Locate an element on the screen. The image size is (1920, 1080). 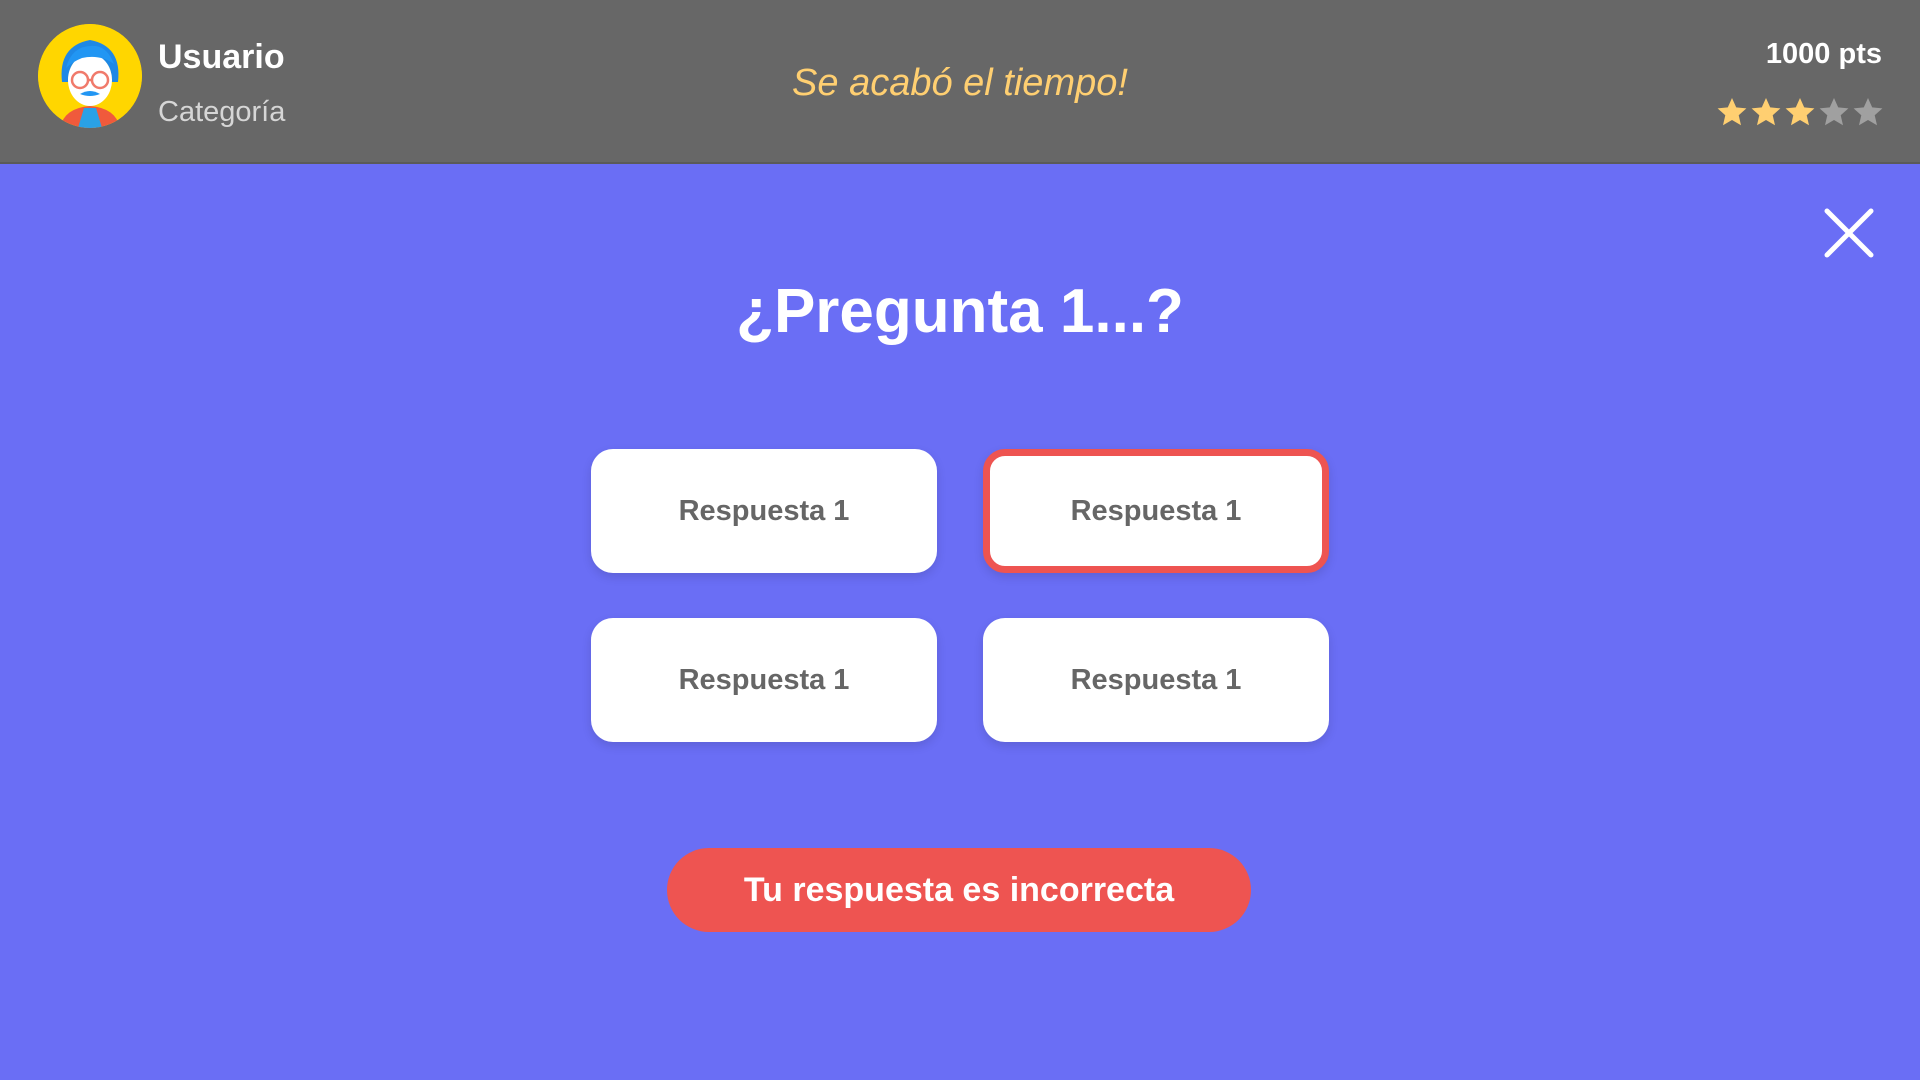
answer-button-4: Respuesta 1 is located at coordinates (1156, 680).